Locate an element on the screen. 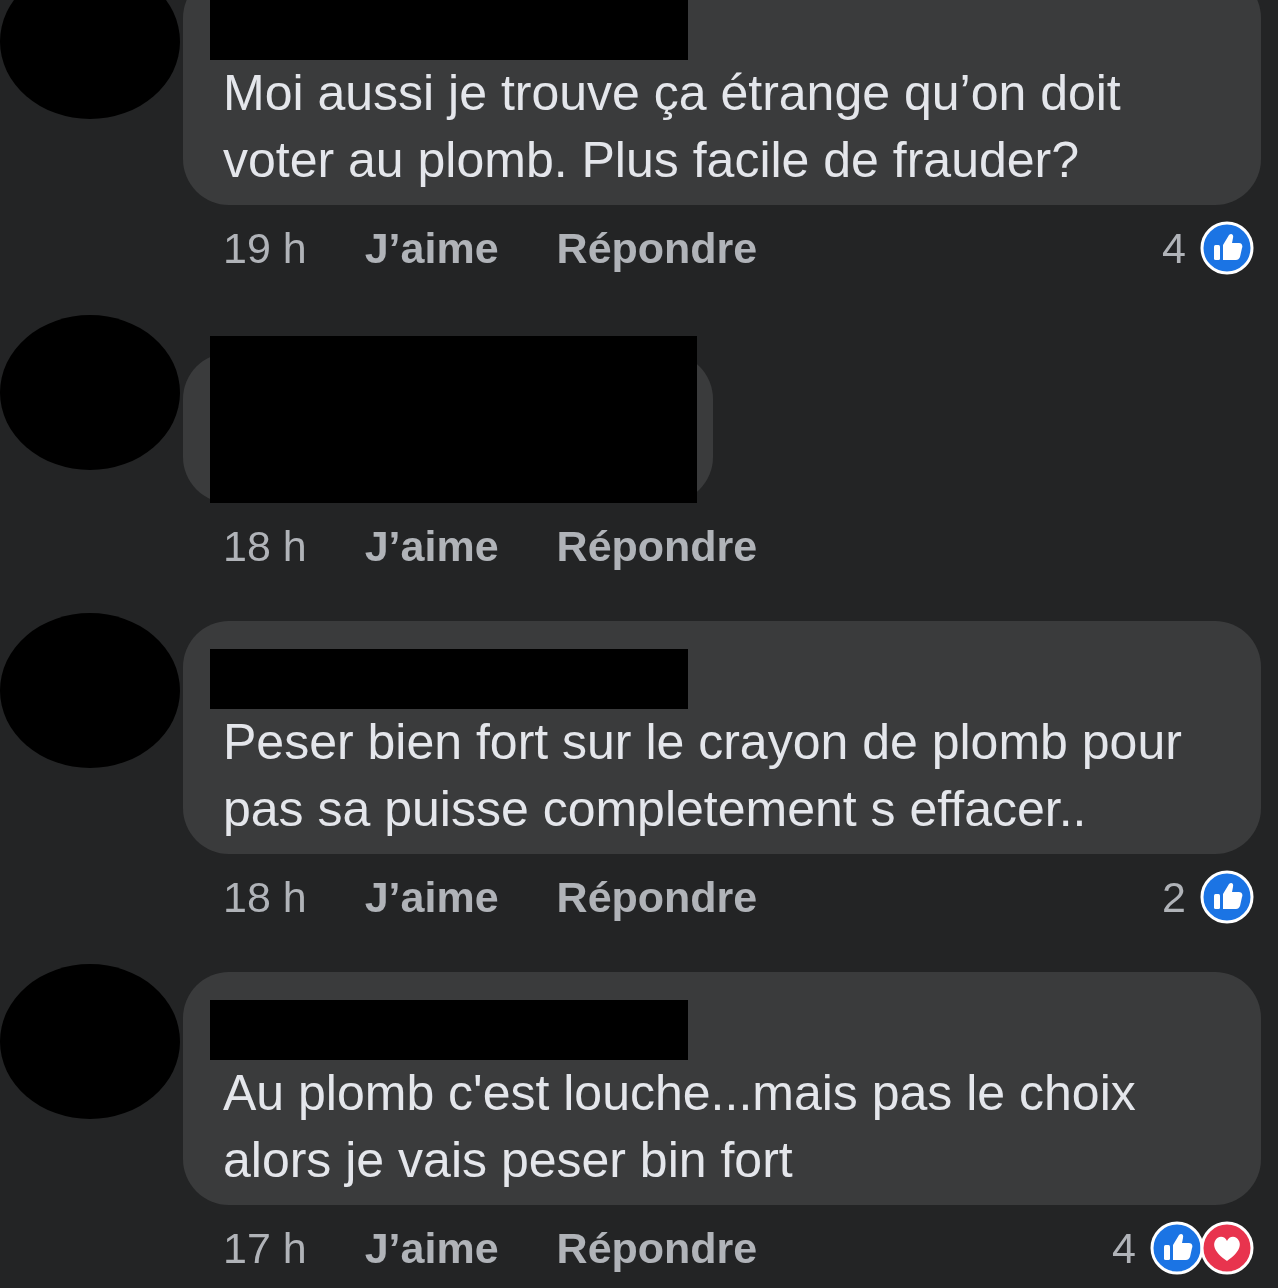 This screenshot has height=1288, width=1278. avatar is located at coordinates (90, 59).